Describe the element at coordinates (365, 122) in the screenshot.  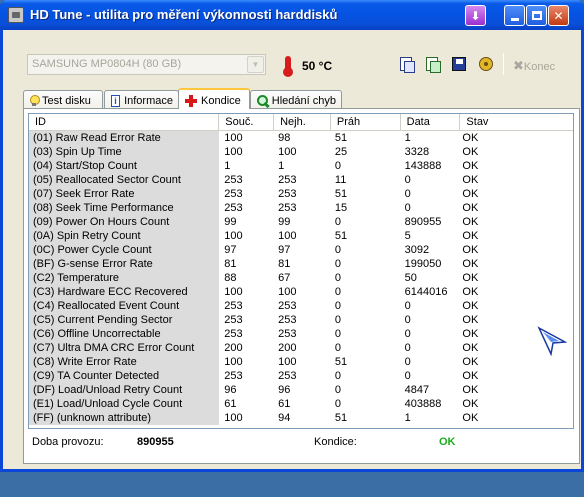
I see `column-header-threshold: Práh` at that location.